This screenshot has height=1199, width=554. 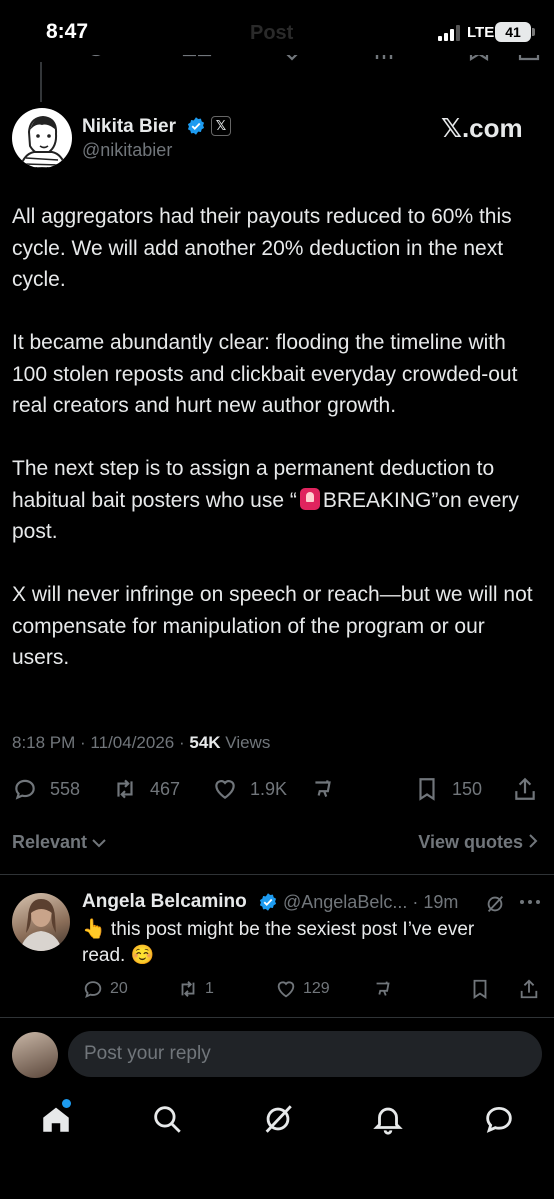 I want to click on reply-button: 558, so click(x=46, y=789).